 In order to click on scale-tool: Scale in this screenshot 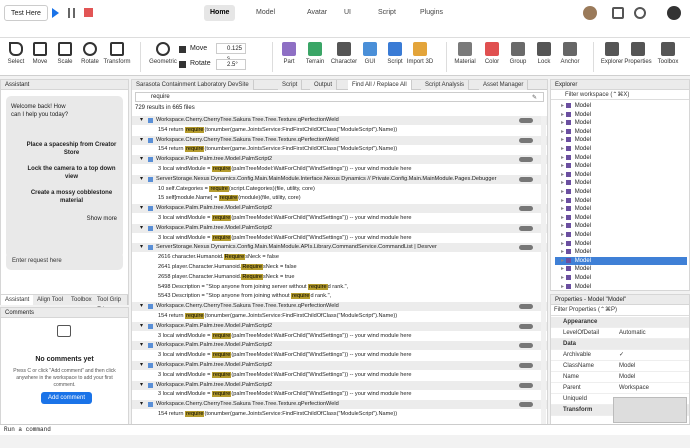, I will do `click(65, 52)`.